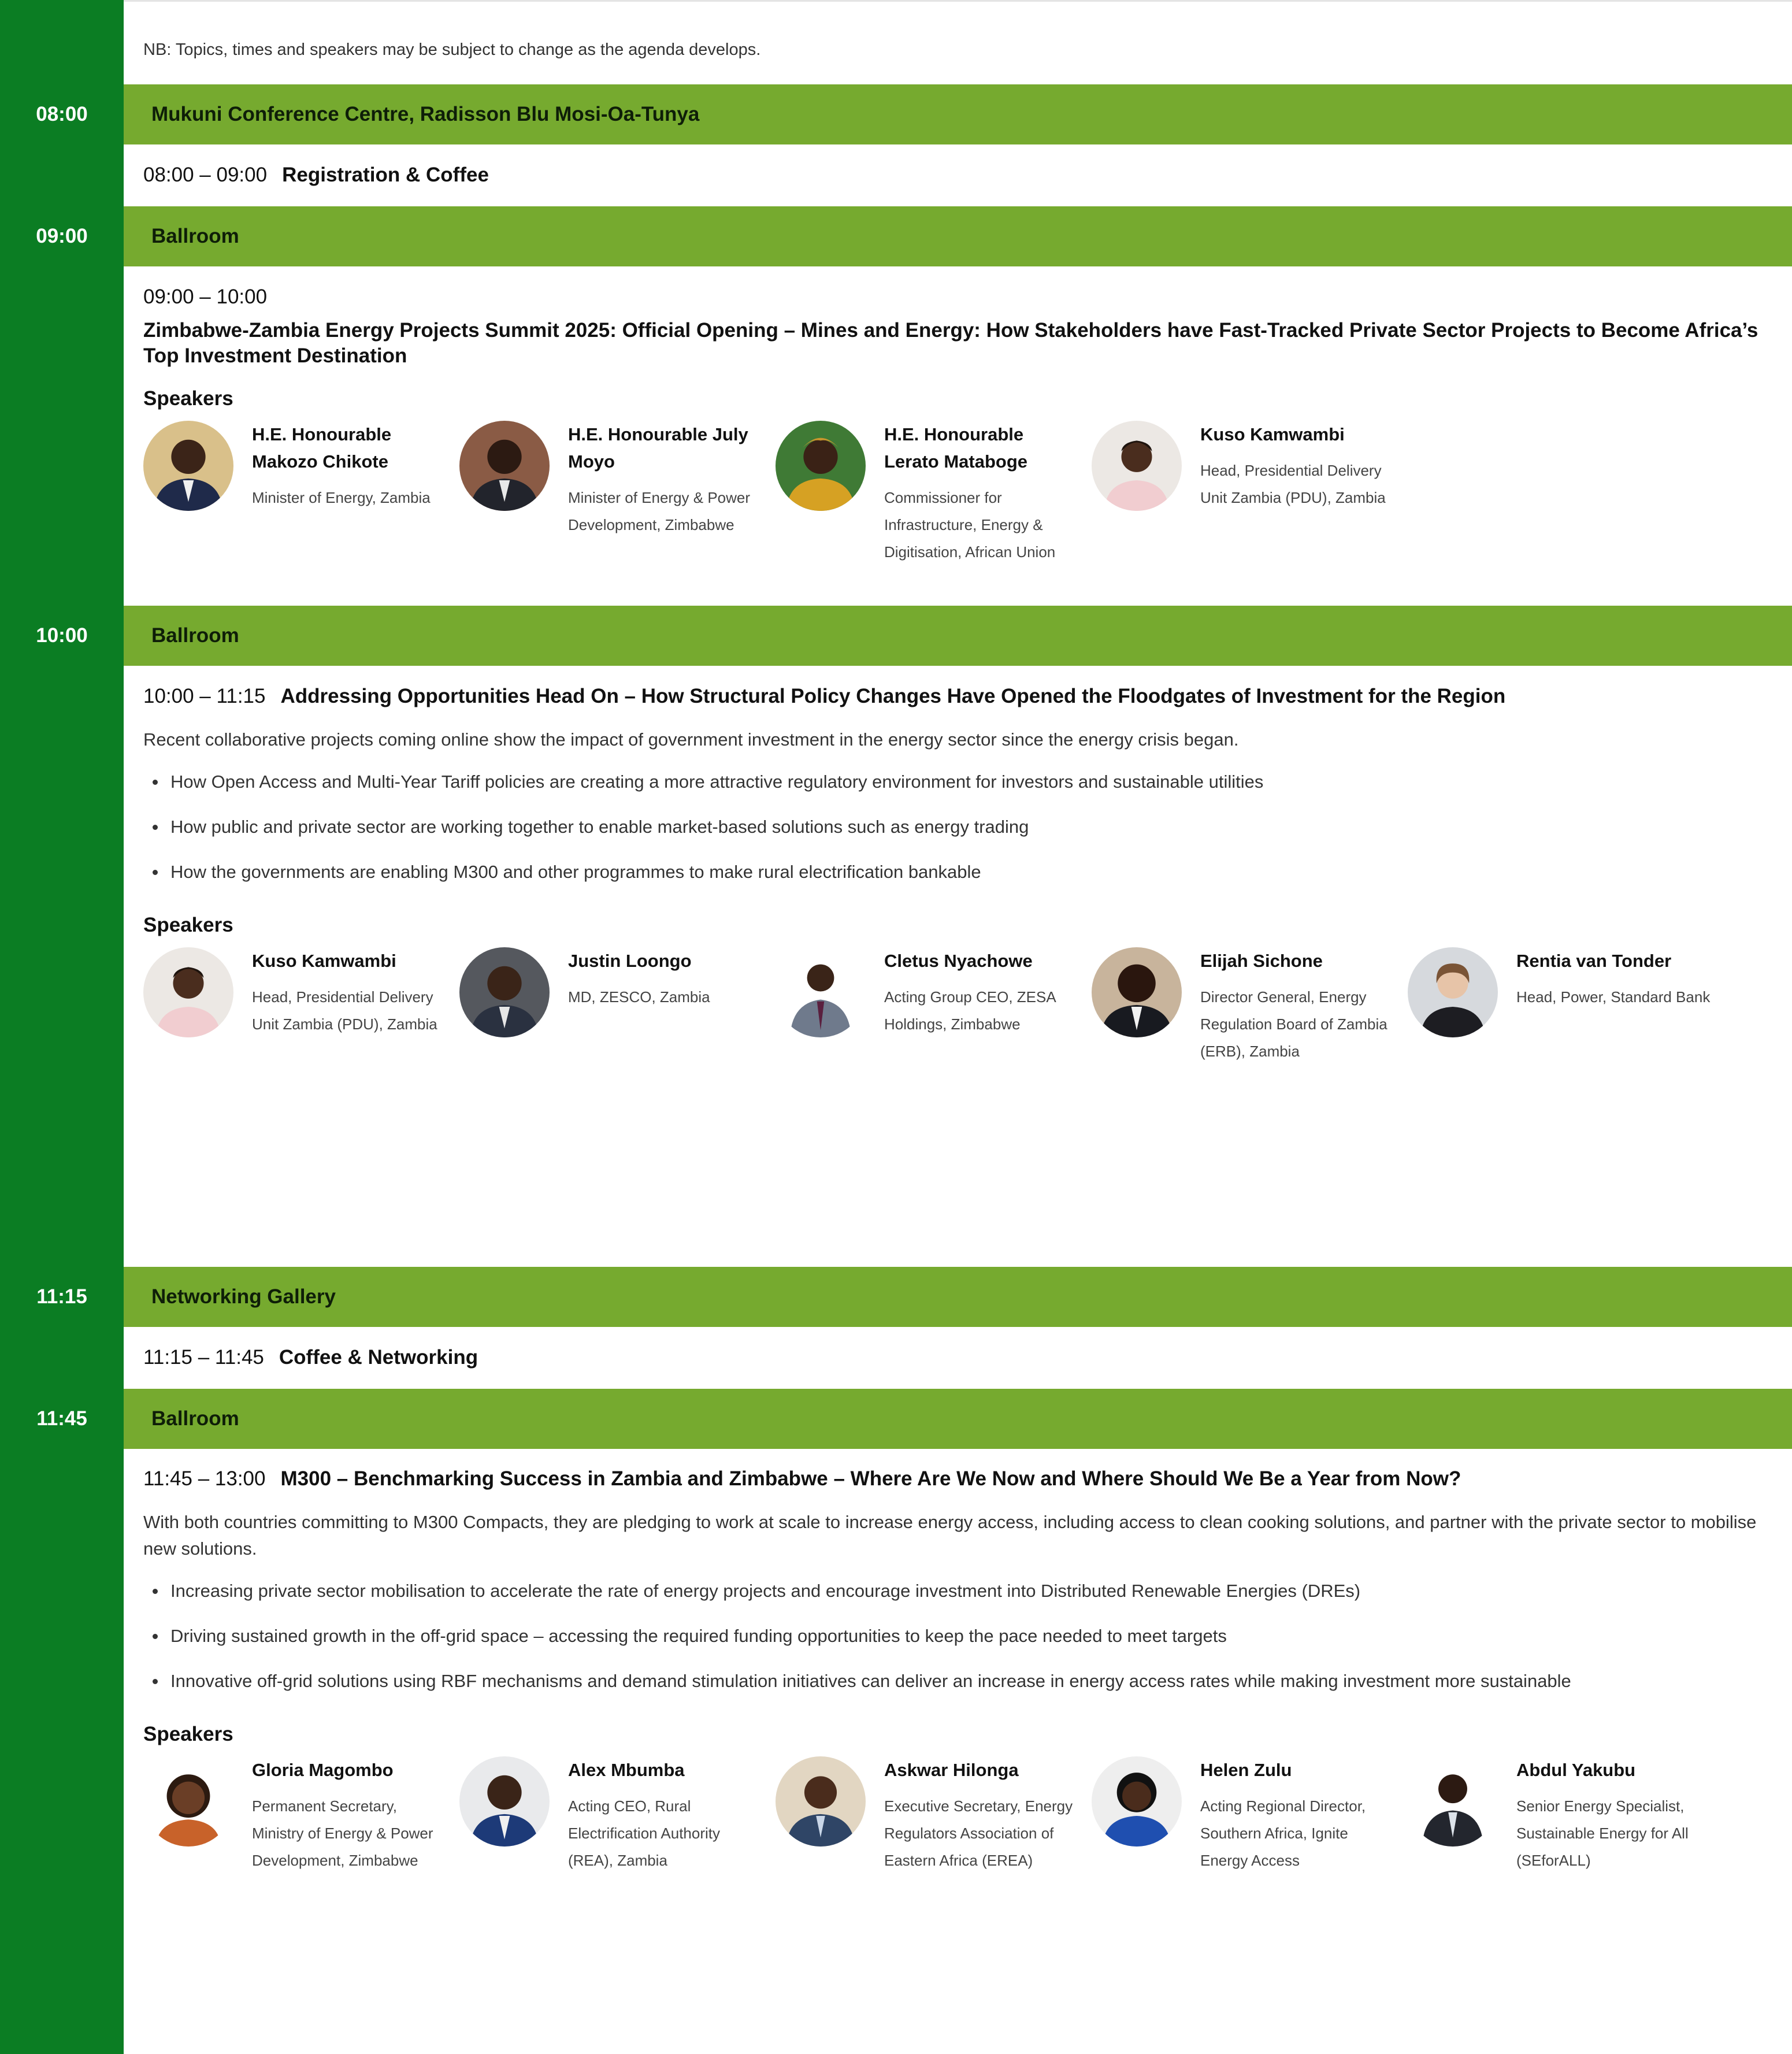 Image resolution: width=1792 pixels, height=2054 pixels. I want to click on time-label-1115: 11:15, so click(61, 1296).